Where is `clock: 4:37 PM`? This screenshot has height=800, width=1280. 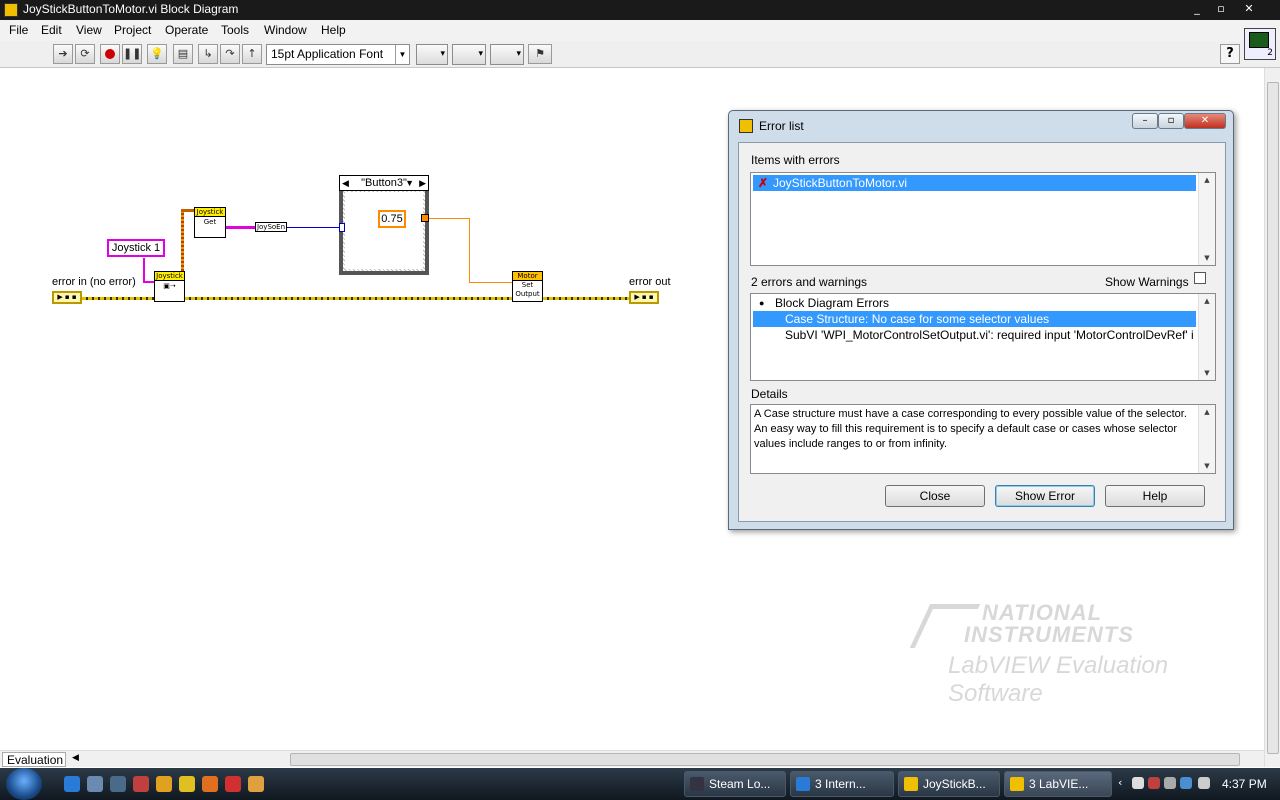 clock: 4:37 PM is located at coordinates (1244, 784).